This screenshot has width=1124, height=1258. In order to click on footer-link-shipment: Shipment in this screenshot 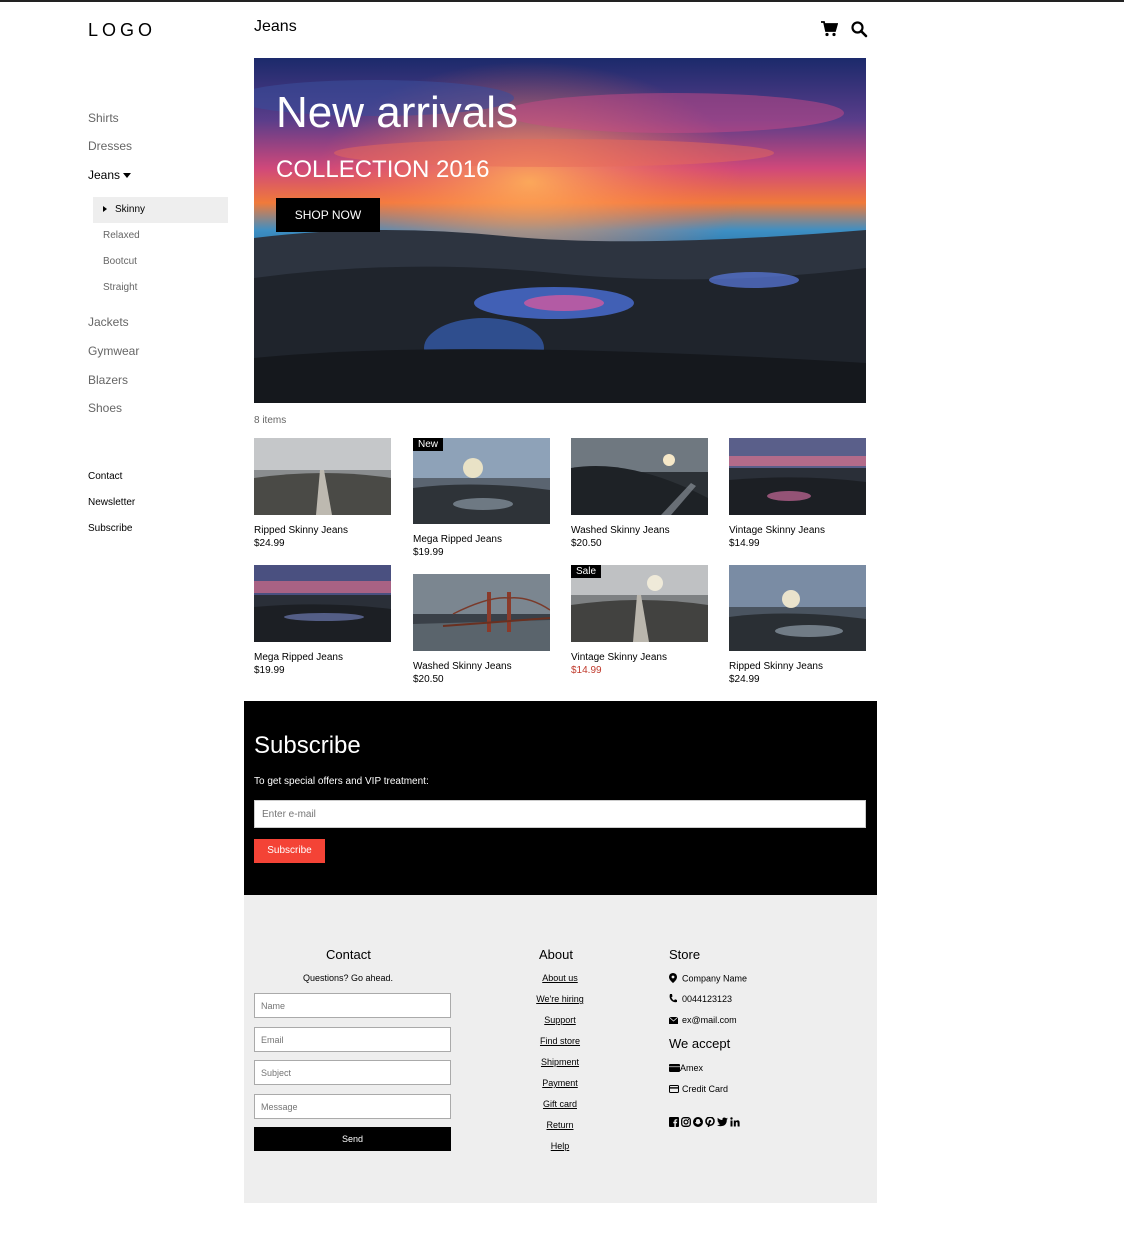, I will do `click(560, 1066)`.